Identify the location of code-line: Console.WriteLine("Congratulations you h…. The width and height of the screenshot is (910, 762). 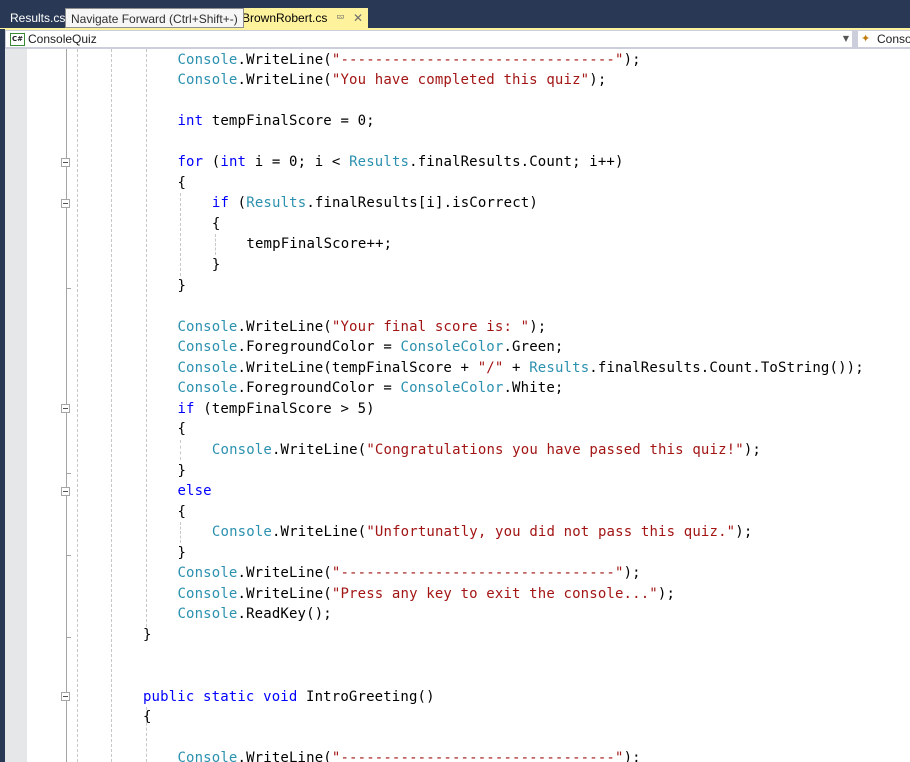
(486, 450).